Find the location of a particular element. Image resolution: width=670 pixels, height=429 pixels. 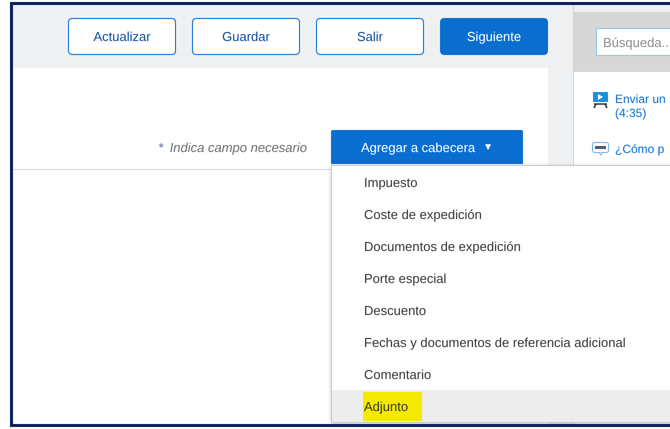

menu-item-label: Impuesto is located at coordinates (391, 182).